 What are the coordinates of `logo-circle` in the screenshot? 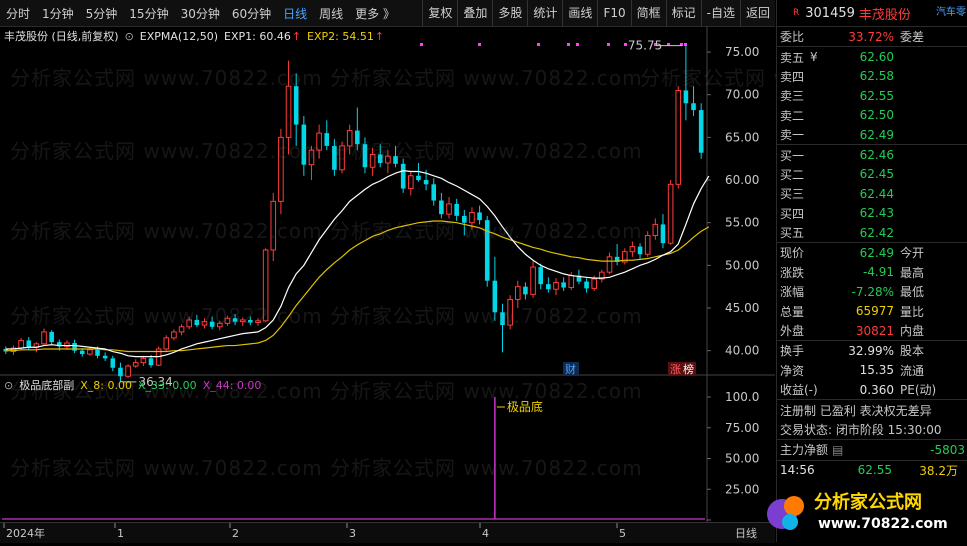 It's located at (790, 522).